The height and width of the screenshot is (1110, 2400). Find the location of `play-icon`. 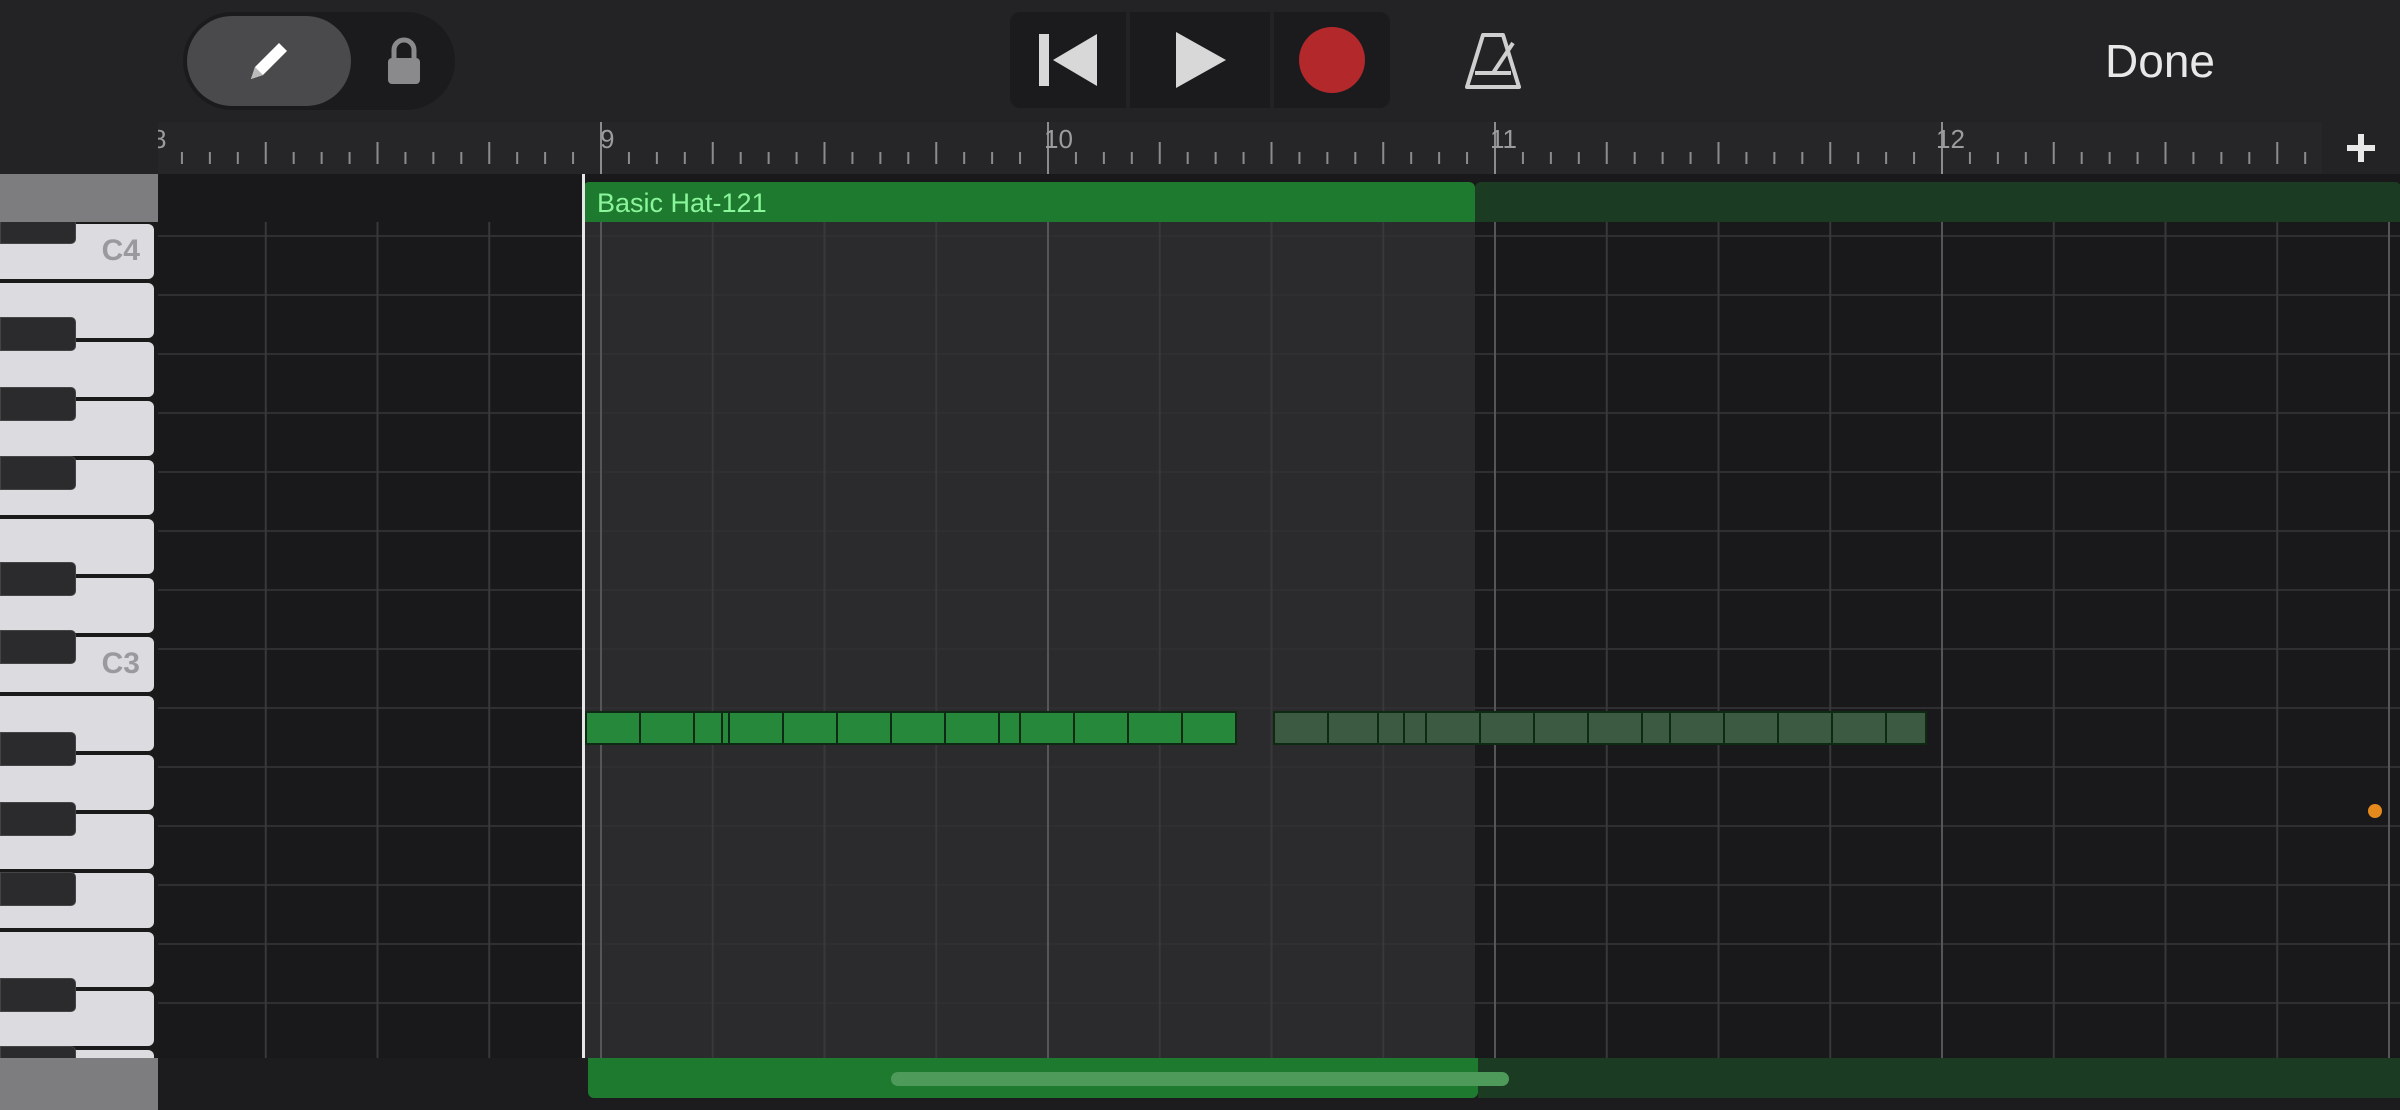

play-icon is located at coordinates (1201, 60).